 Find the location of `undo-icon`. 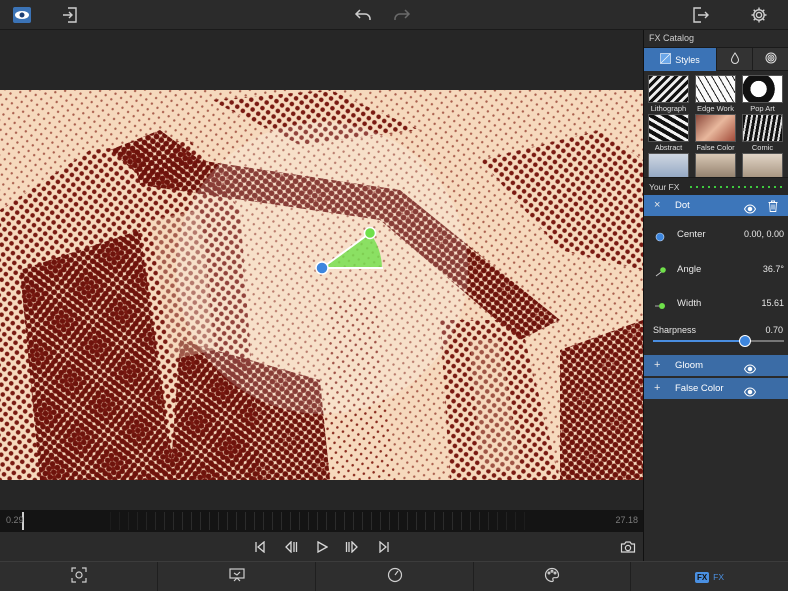

undo-icon is located at coordinates (363, 15).